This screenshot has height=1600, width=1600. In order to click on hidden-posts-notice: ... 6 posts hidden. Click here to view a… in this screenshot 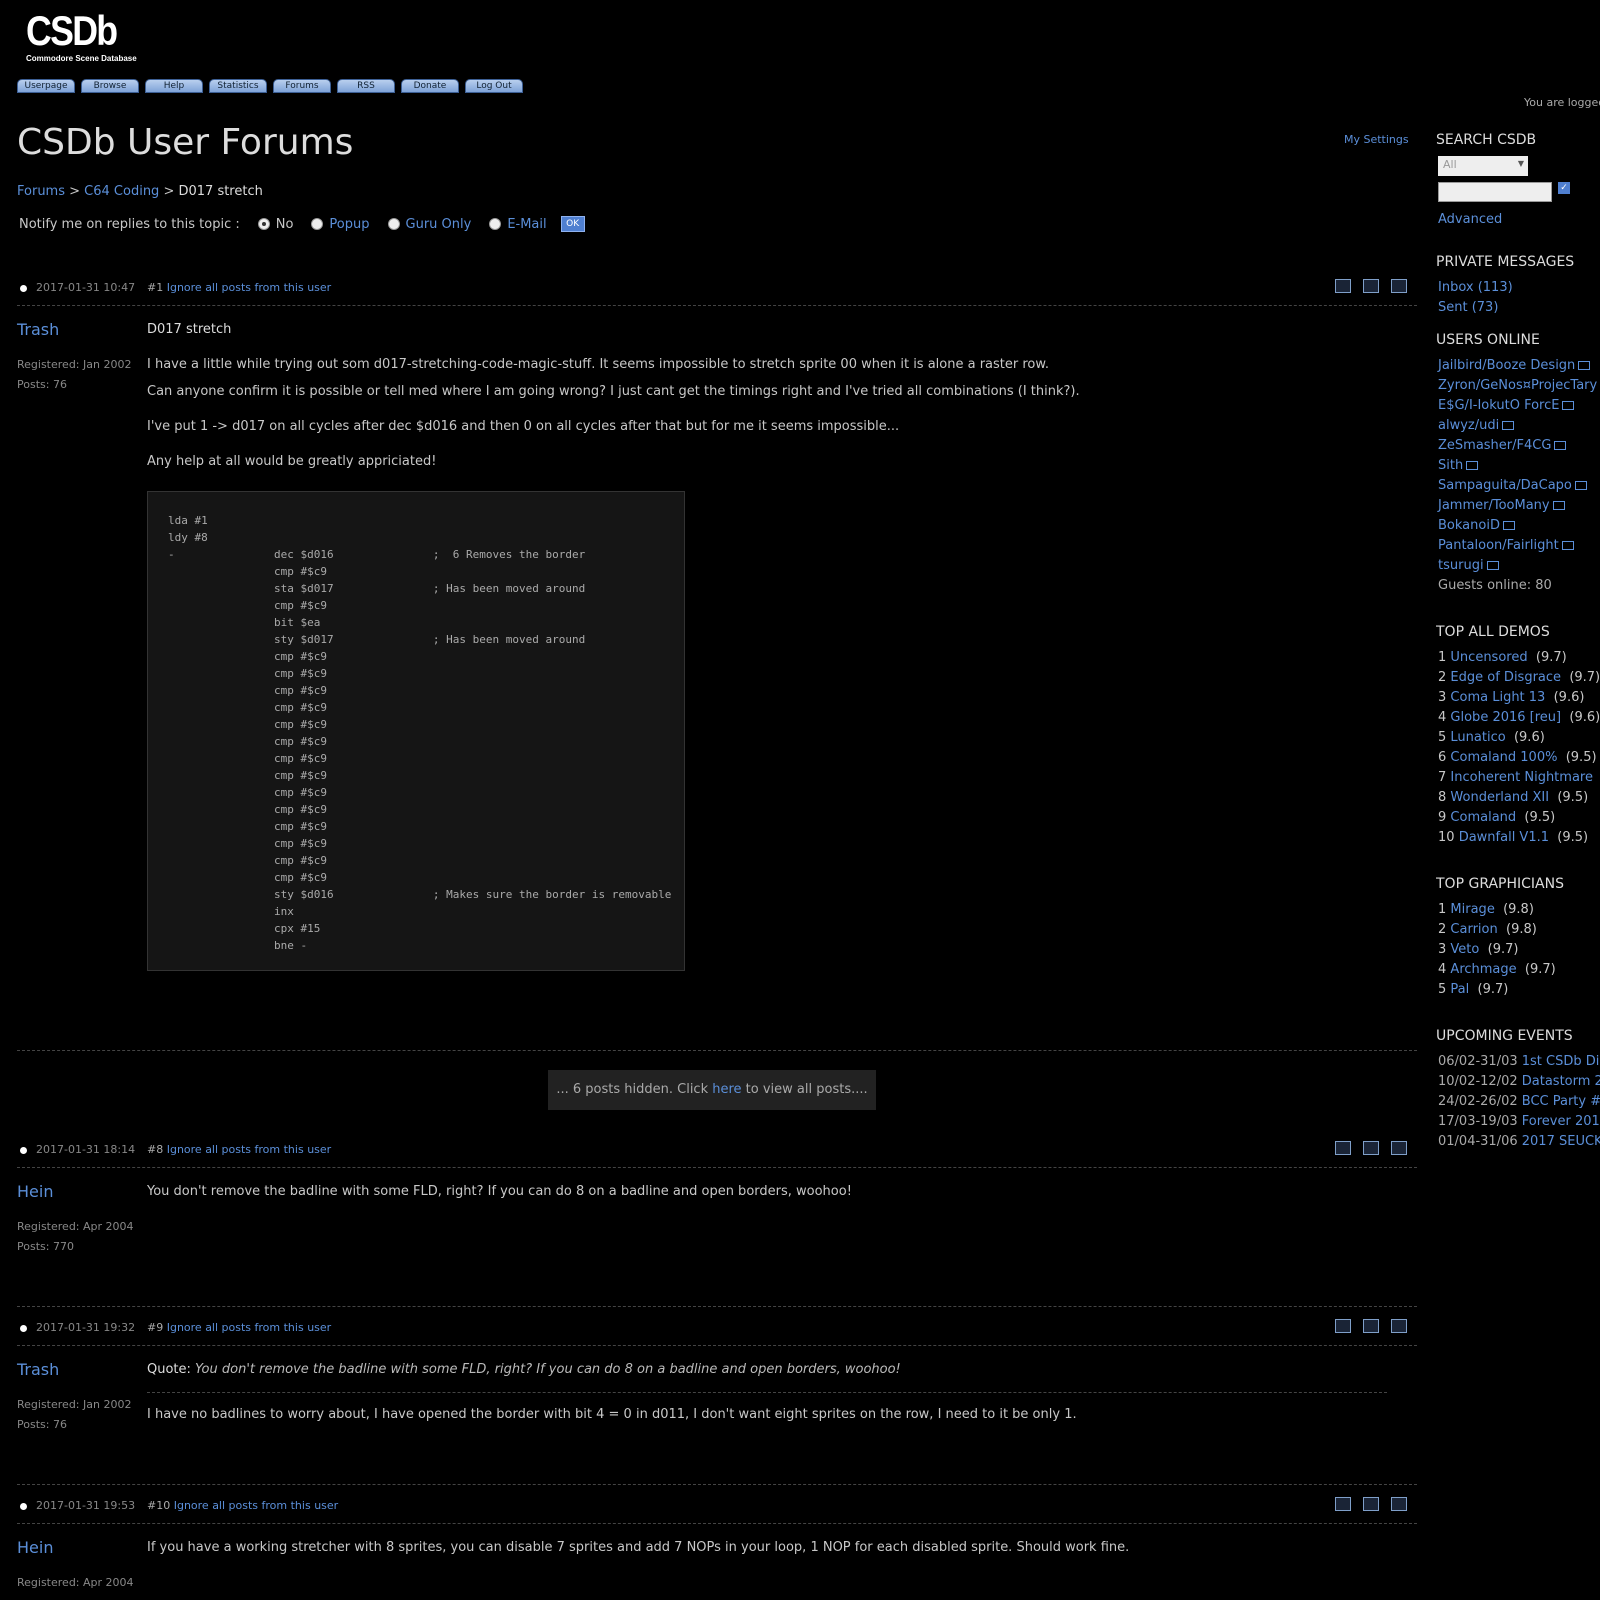, I will do `click(712, 1090)`.